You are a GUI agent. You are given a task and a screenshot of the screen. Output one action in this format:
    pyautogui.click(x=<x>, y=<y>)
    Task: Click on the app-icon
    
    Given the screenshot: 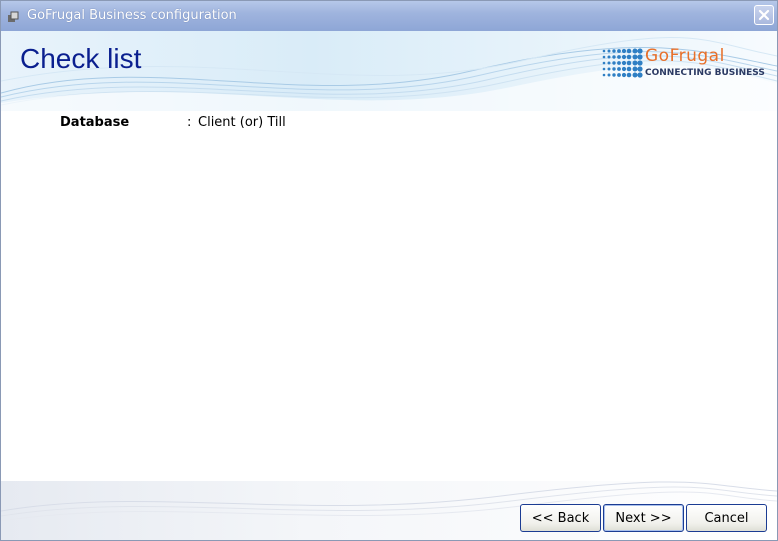 What is the action you would take?
    pyautogui.click(x=14, y=16)
    